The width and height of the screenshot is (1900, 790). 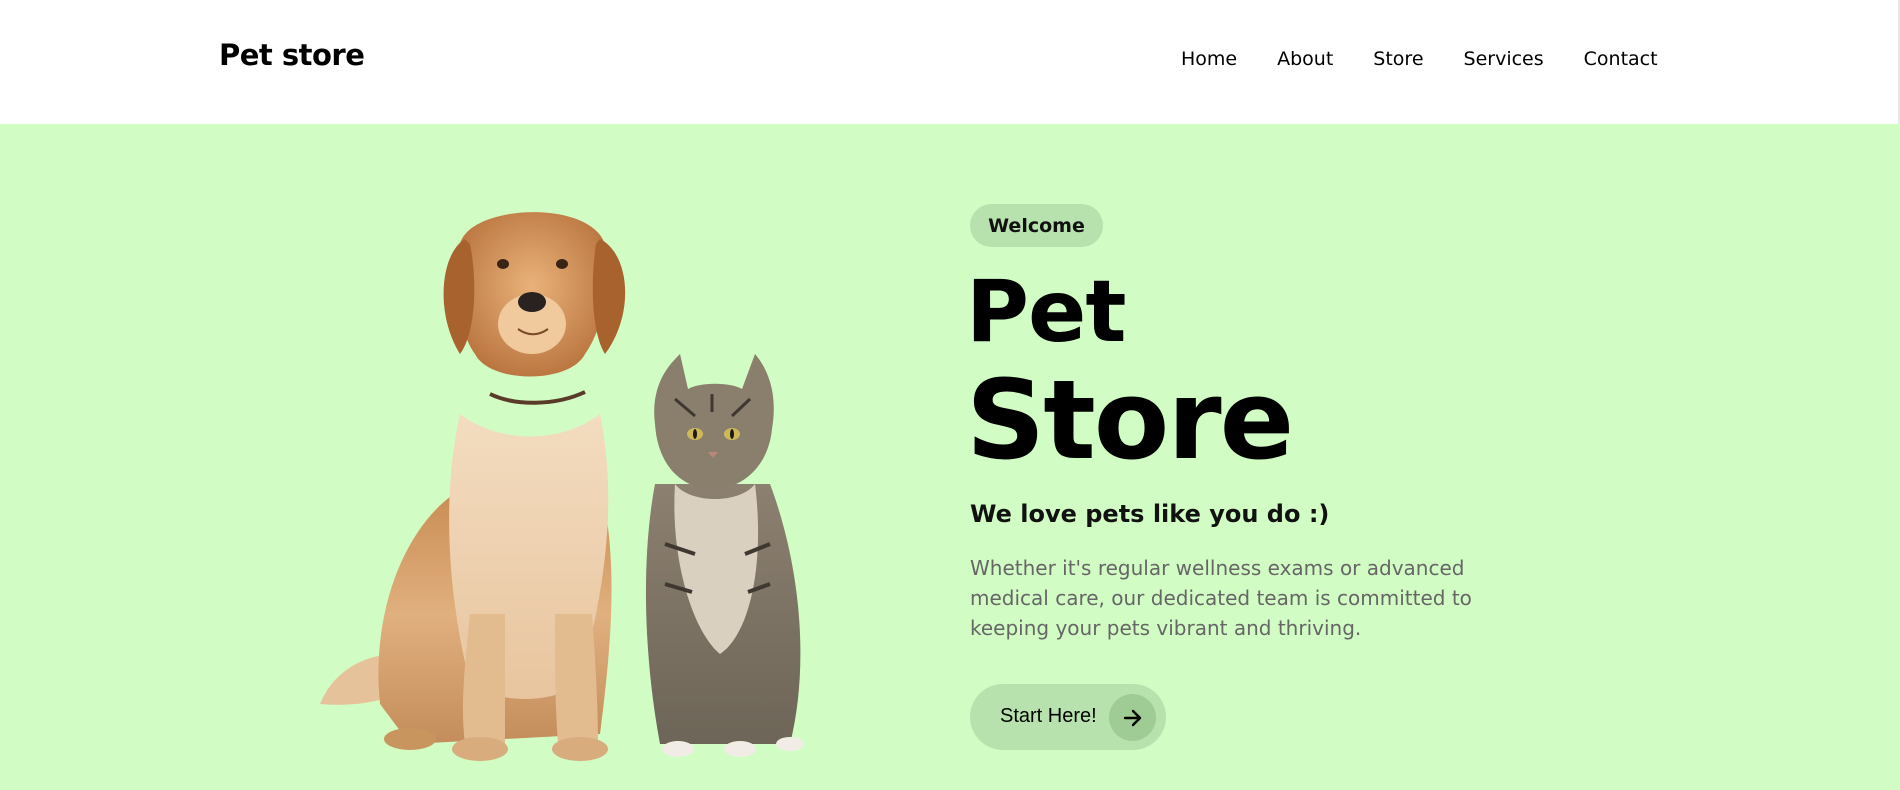 I want to click on brand-logo: Pet store, so click(x=292, y=55).